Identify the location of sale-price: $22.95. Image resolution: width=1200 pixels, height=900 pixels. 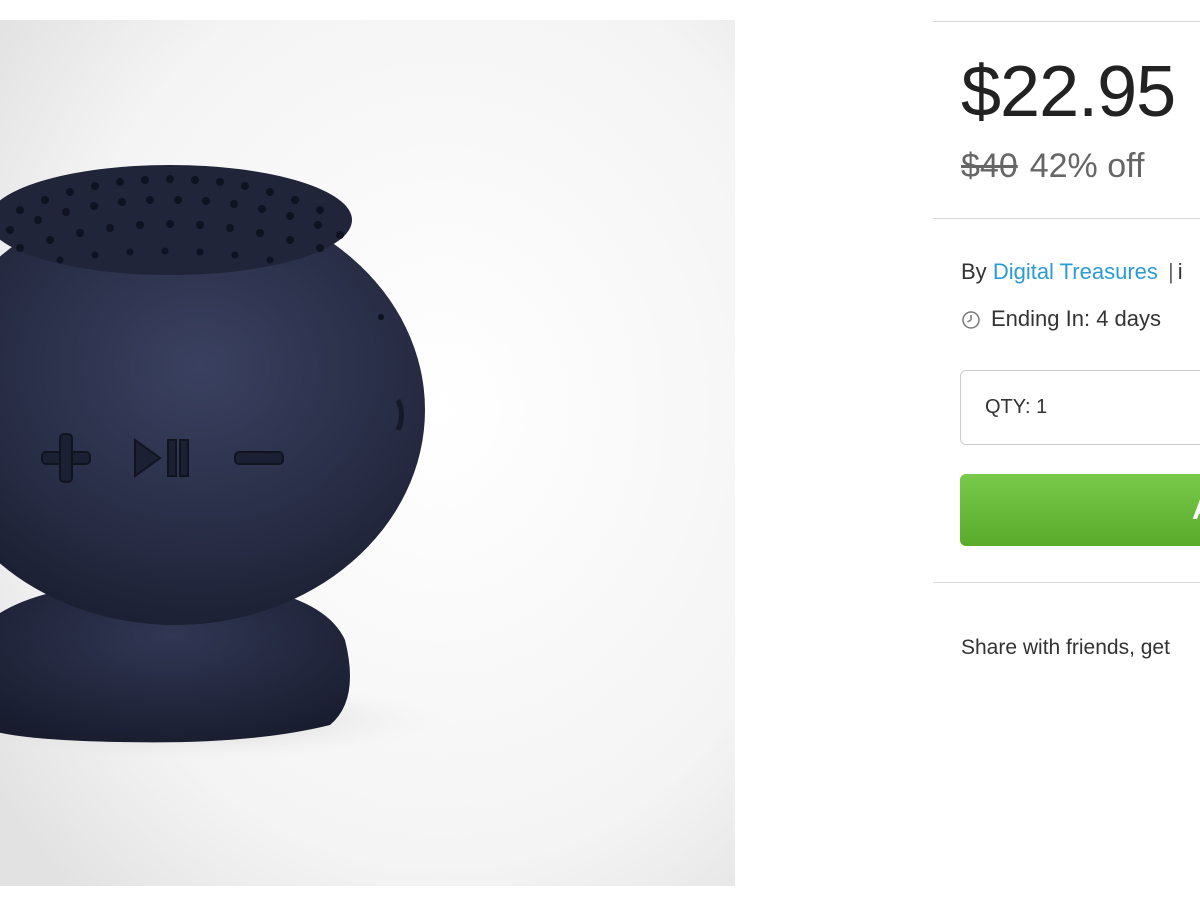
(1068, 92).